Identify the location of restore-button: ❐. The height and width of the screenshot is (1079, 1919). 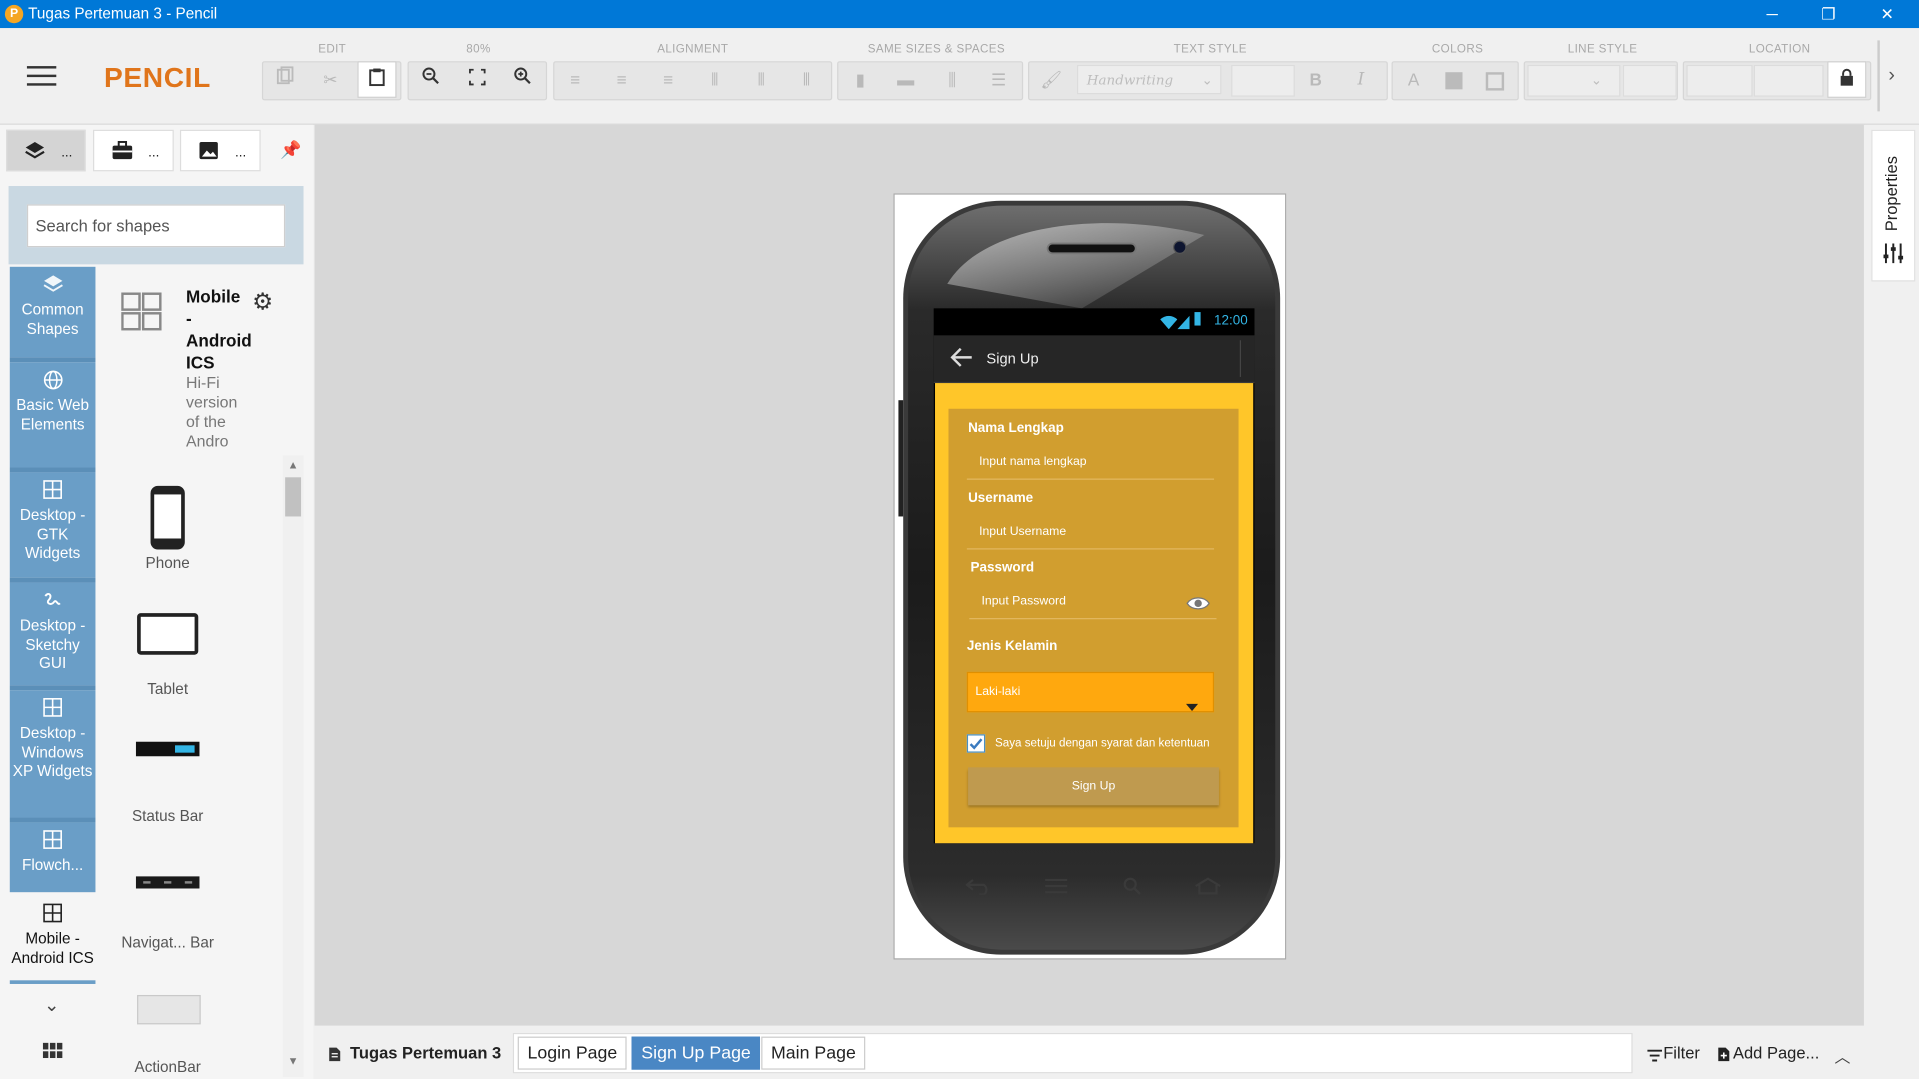
(1828, 14).